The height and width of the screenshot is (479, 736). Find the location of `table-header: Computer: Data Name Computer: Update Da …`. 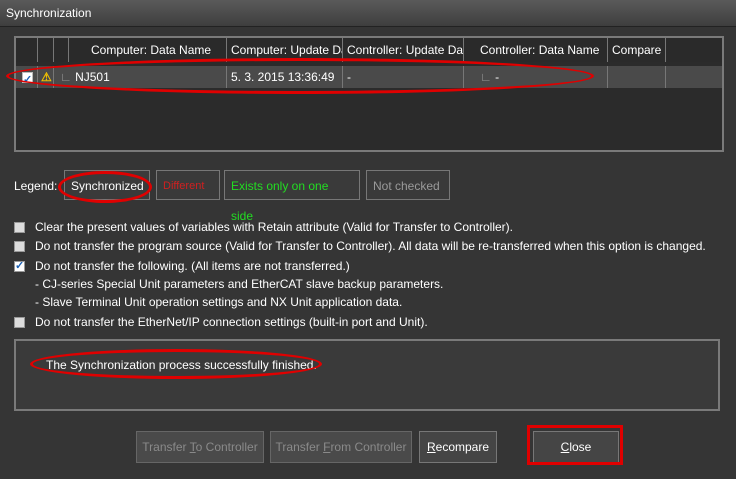

table-header: Computer: Data Name Computer: Update Da … is located at coordinates (369, 50).